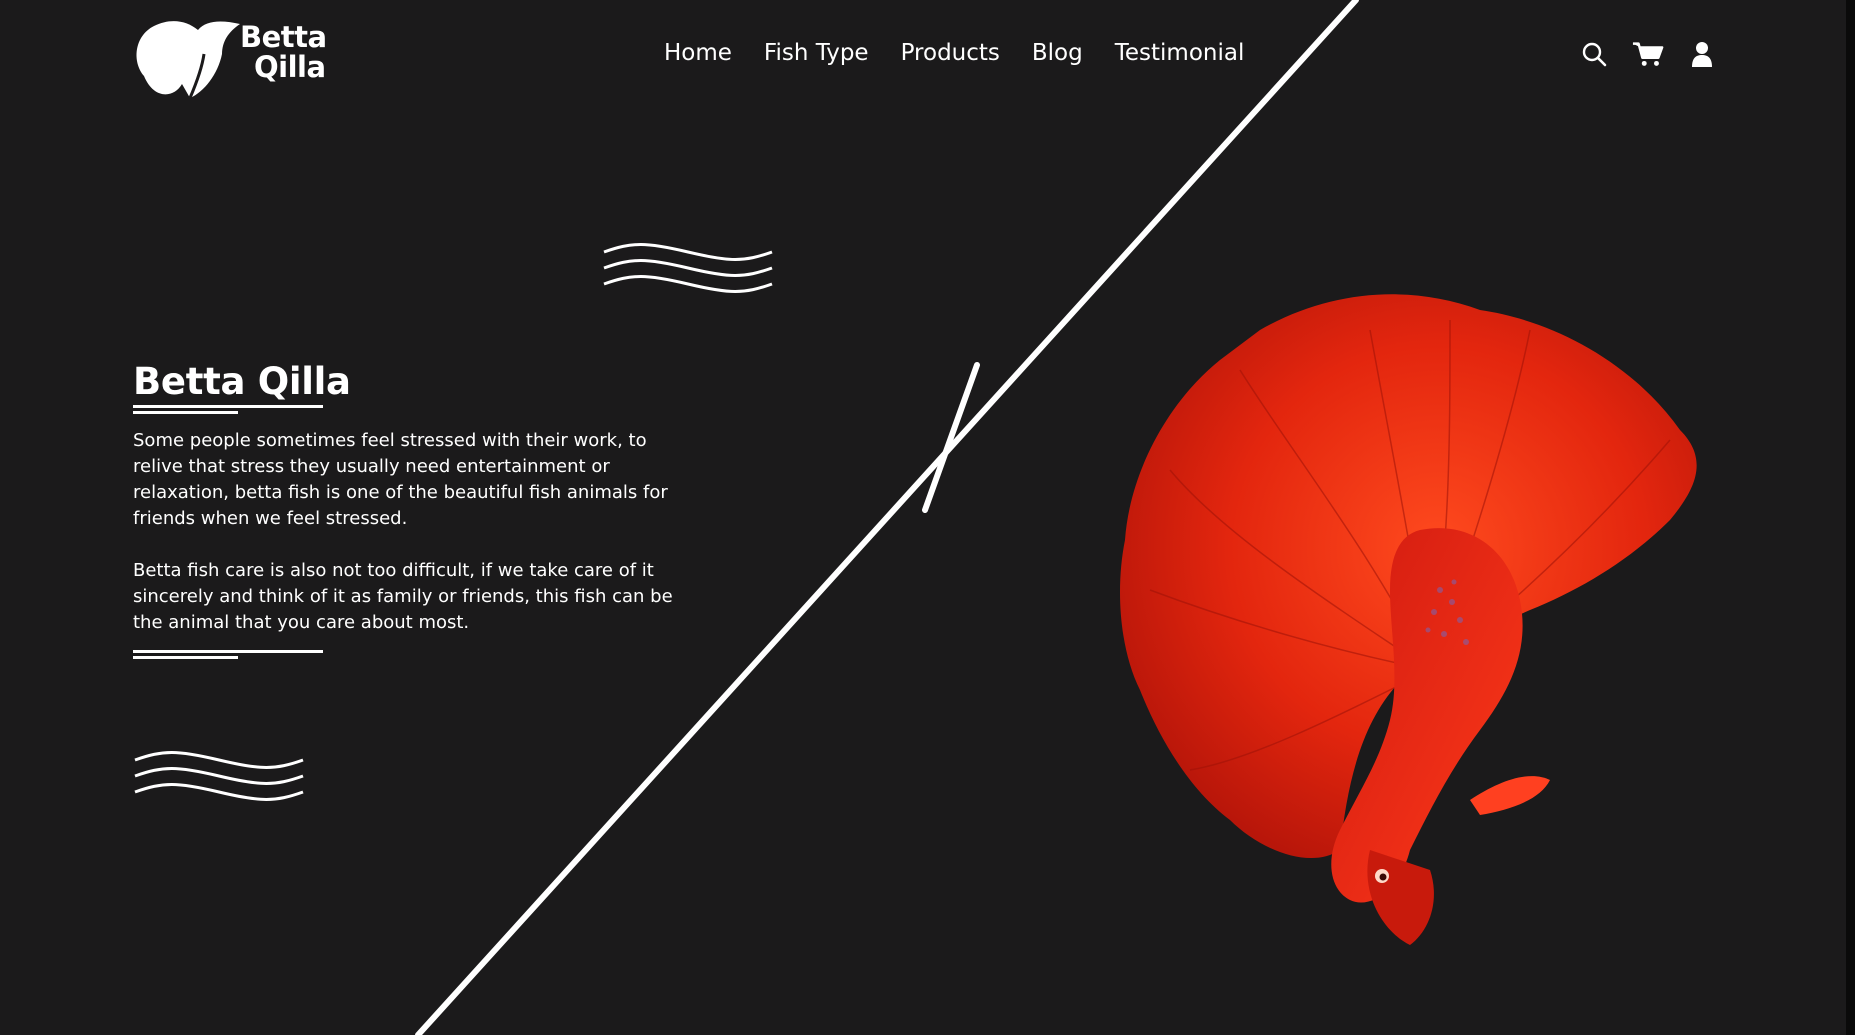  What do you see at coordinates (1594, 54) in the screenshot?
I see `search-icon` at bounding box center [1594, 54].